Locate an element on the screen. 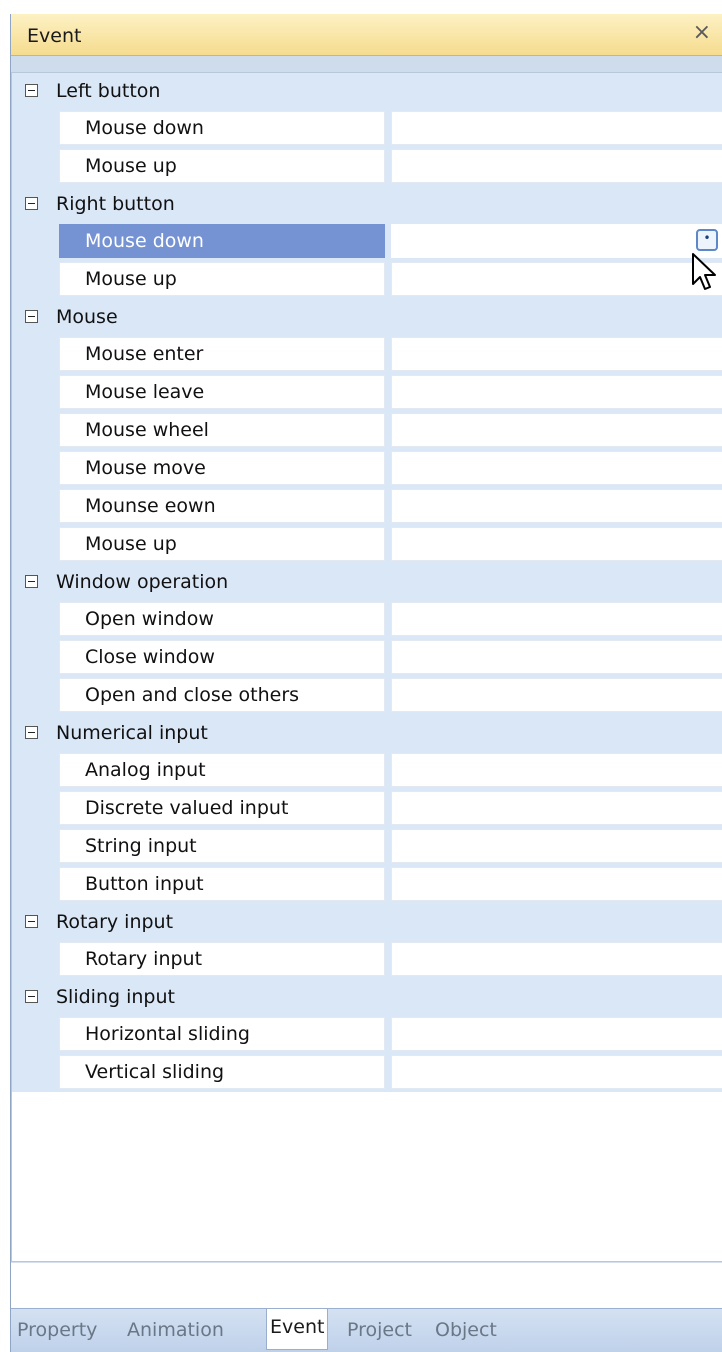 The width and height of the screenshot is (722, 1352). event-label: Open window is located at coordinates (149, 619).